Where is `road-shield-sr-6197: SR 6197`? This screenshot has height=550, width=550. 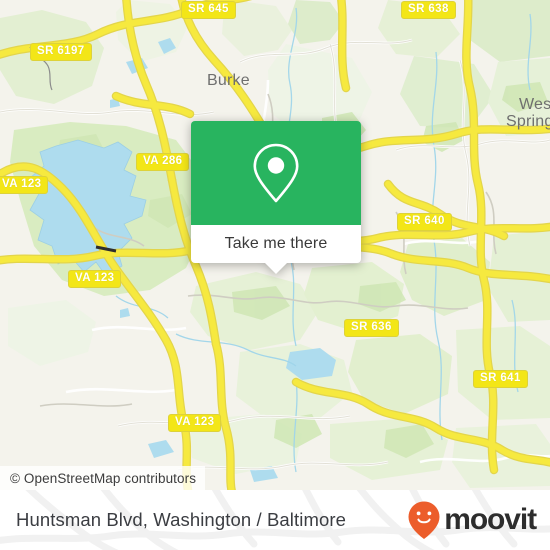
road-shield-sr-6197: SR 6197 is located at coordinates (61, 52).